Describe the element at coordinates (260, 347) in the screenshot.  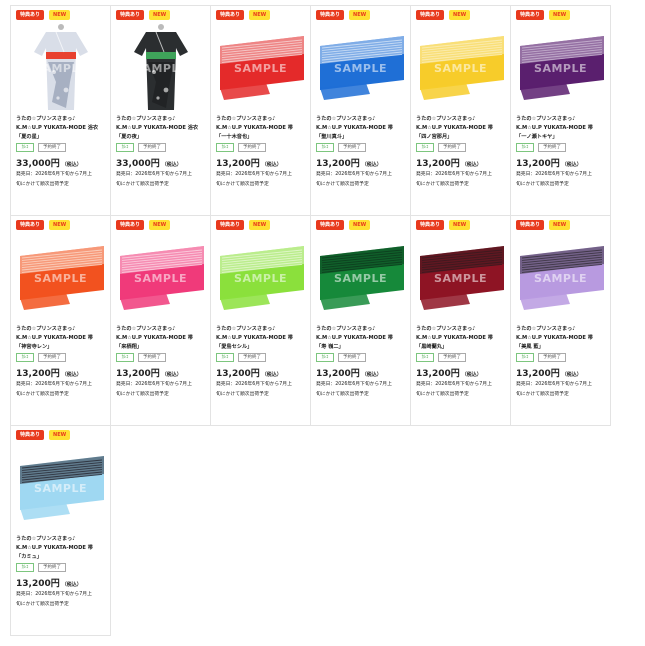
I see `product-name: 「愛島セシル」` at that location.